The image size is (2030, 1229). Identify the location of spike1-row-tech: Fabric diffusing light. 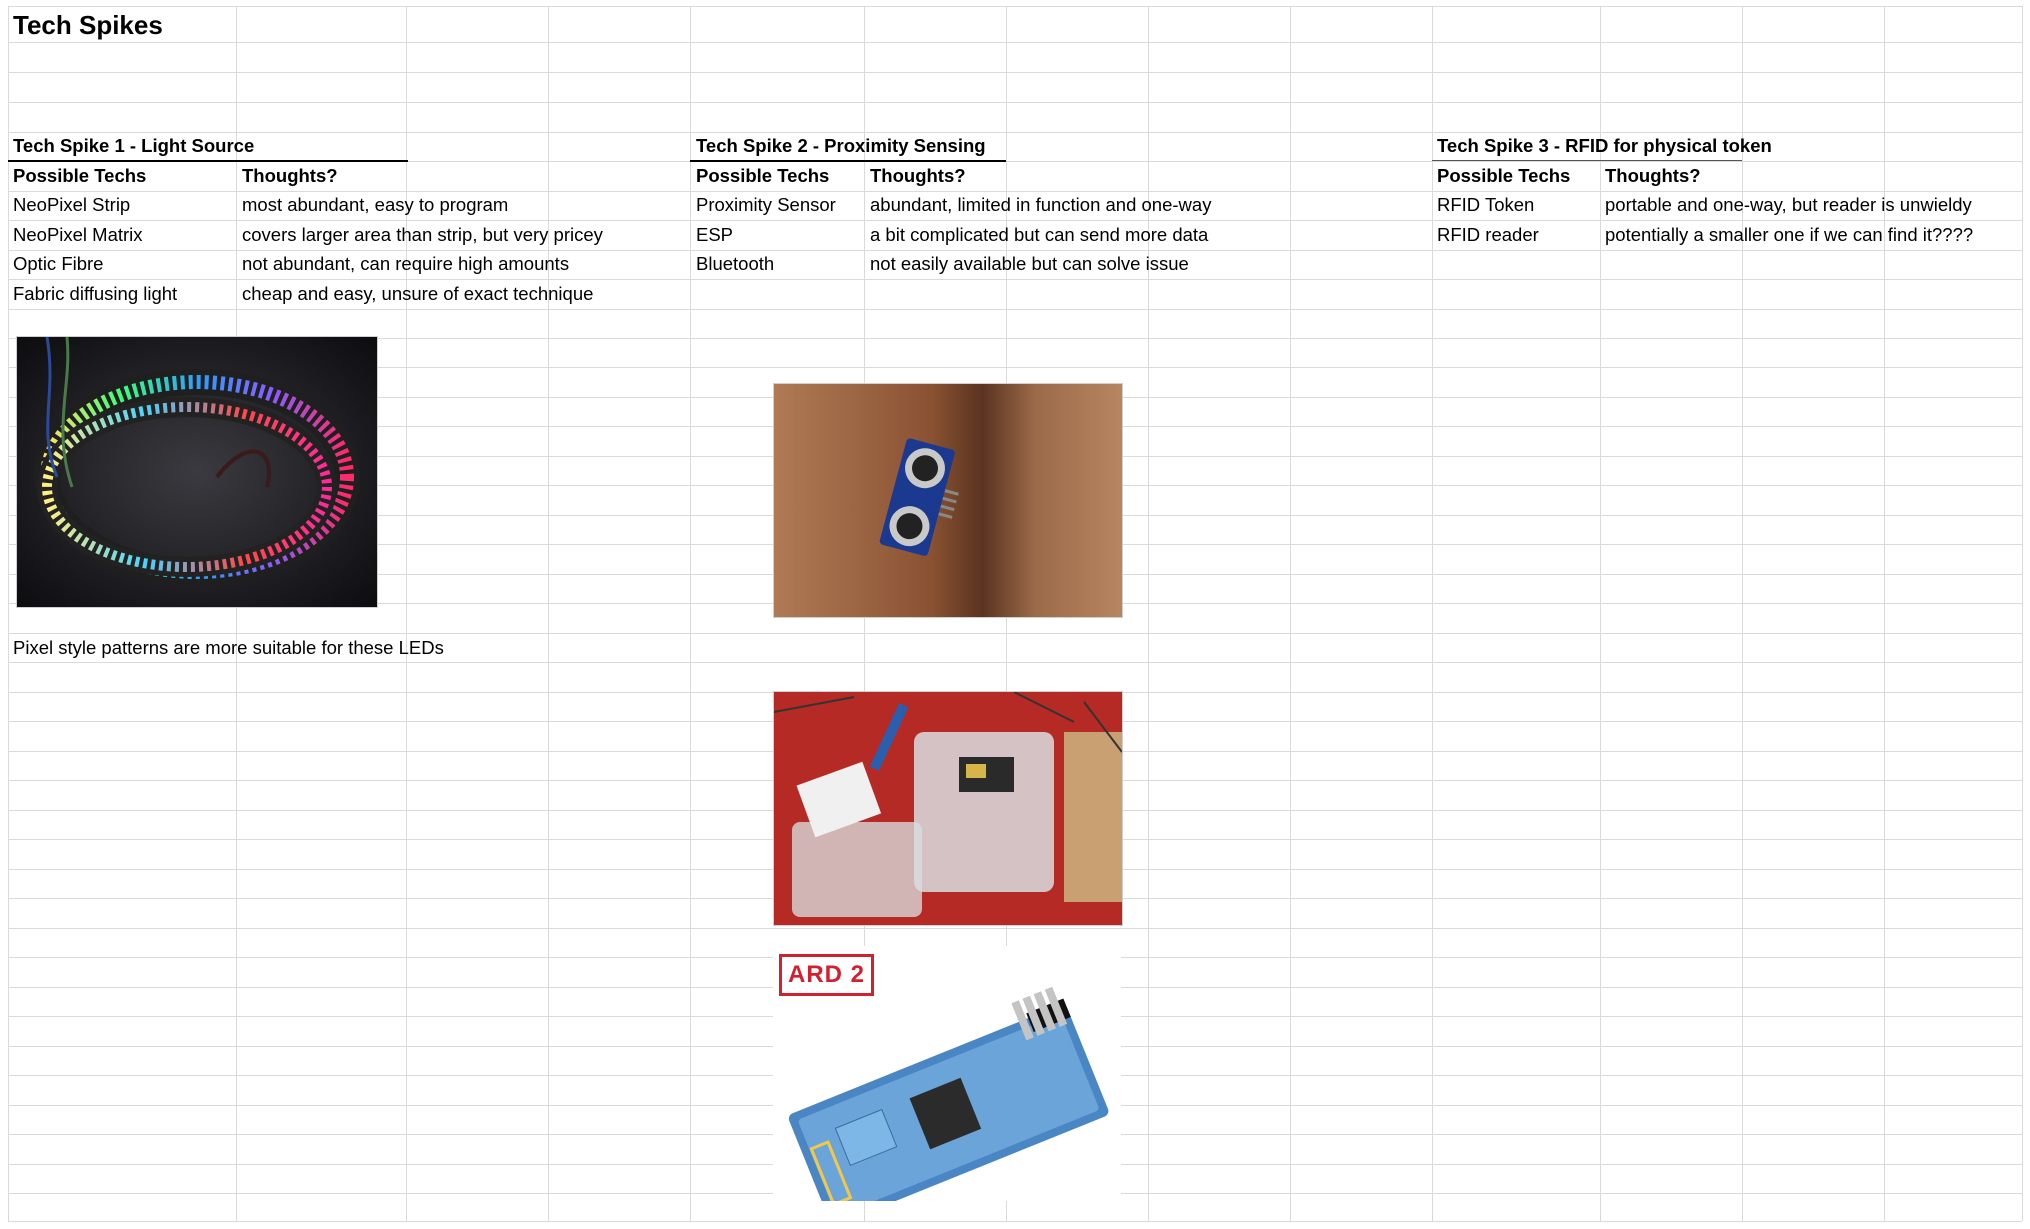
(95, 293).